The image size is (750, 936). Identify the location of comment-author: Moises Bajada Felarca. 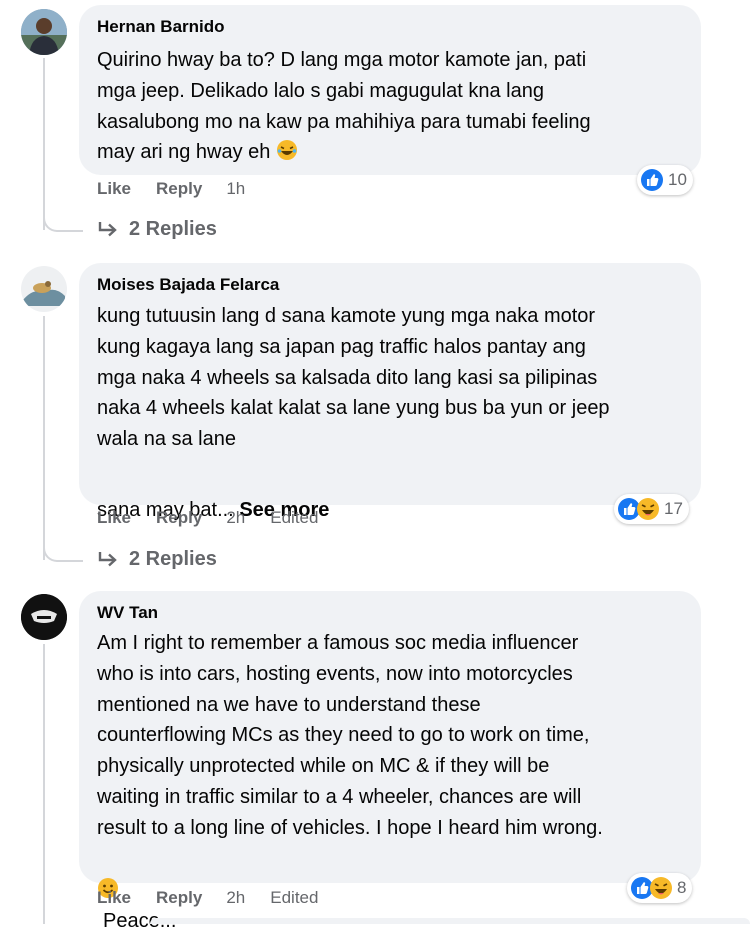
(188, 285).